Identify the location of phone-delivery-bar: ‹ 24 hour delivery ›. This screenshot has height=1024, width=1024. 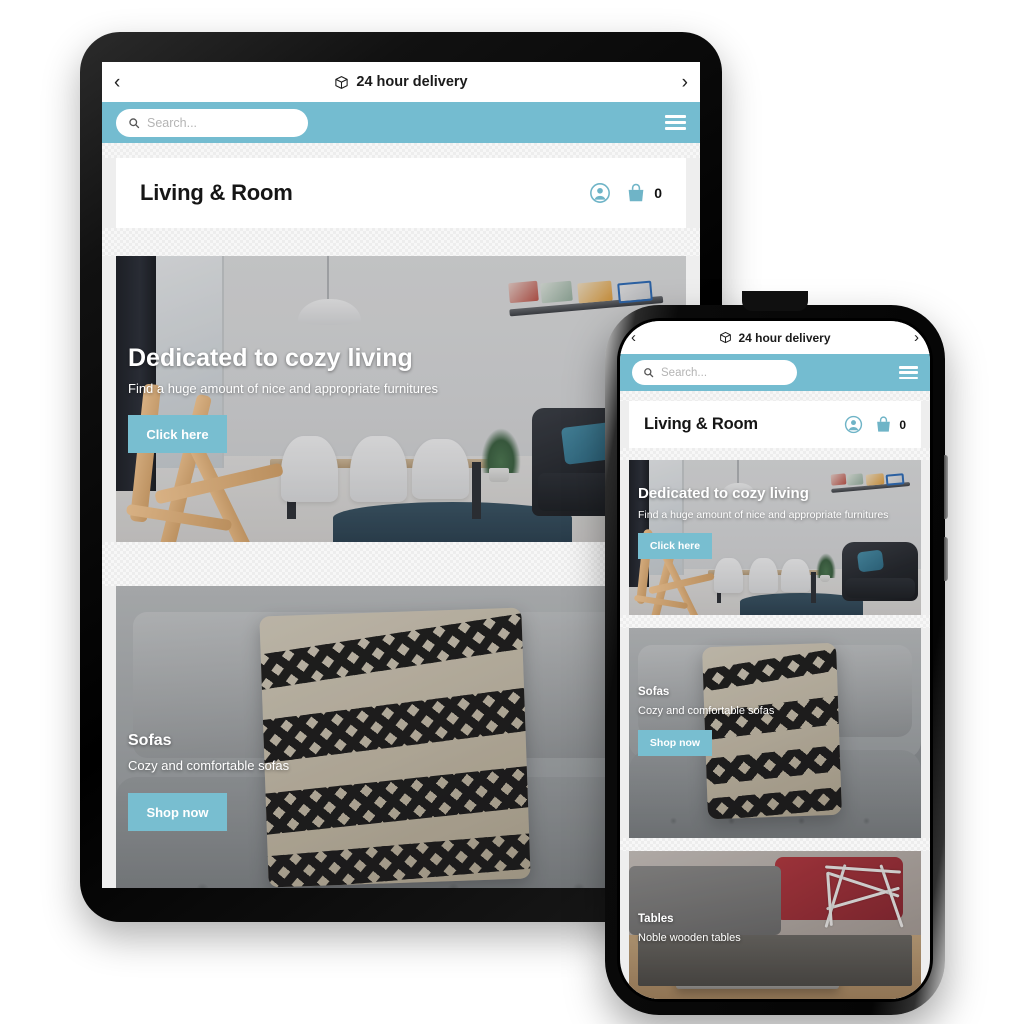
(775, 337).